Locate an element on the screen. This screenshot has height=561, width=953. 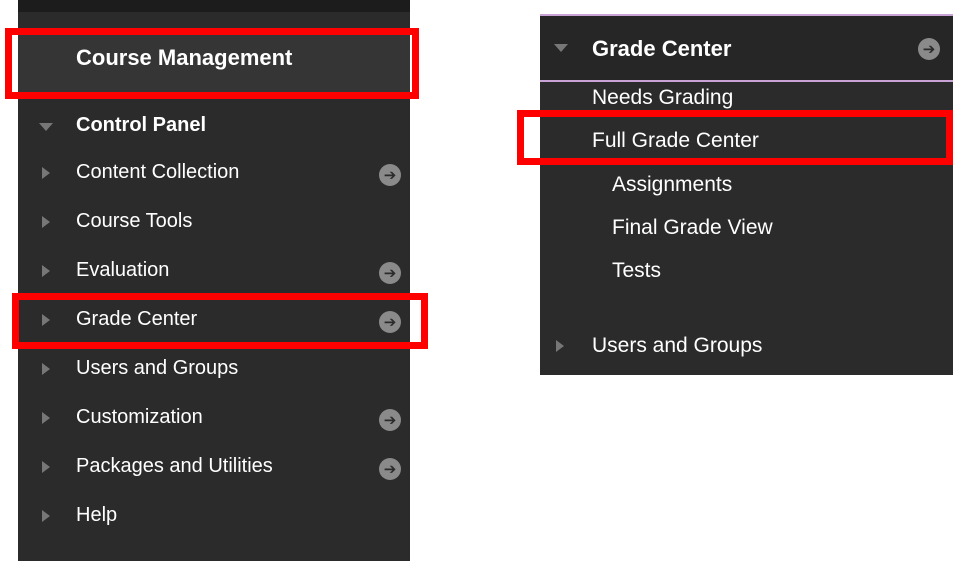
submenu-item-users-and-groups: Users and Groups is located at coordinates (677, 346).